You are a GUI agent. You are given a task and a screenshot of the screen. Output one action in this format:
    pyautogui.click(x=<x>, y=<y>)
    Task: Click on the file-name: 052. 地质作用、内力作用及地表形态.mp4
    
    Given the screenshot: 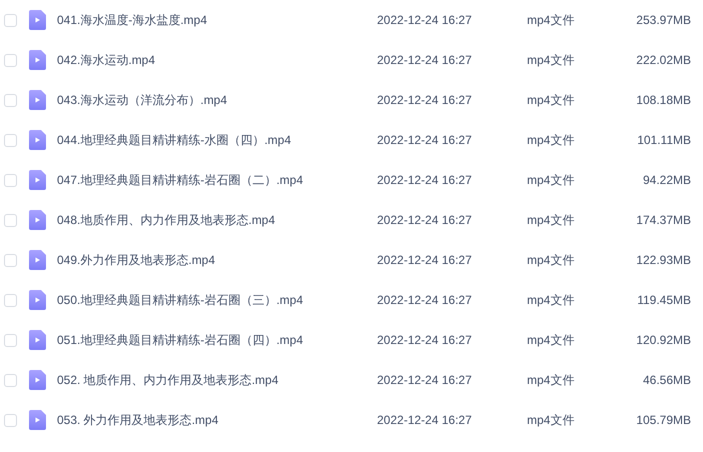 What is the action you would take?
    pyautogui.click(x=167, y=380)
    